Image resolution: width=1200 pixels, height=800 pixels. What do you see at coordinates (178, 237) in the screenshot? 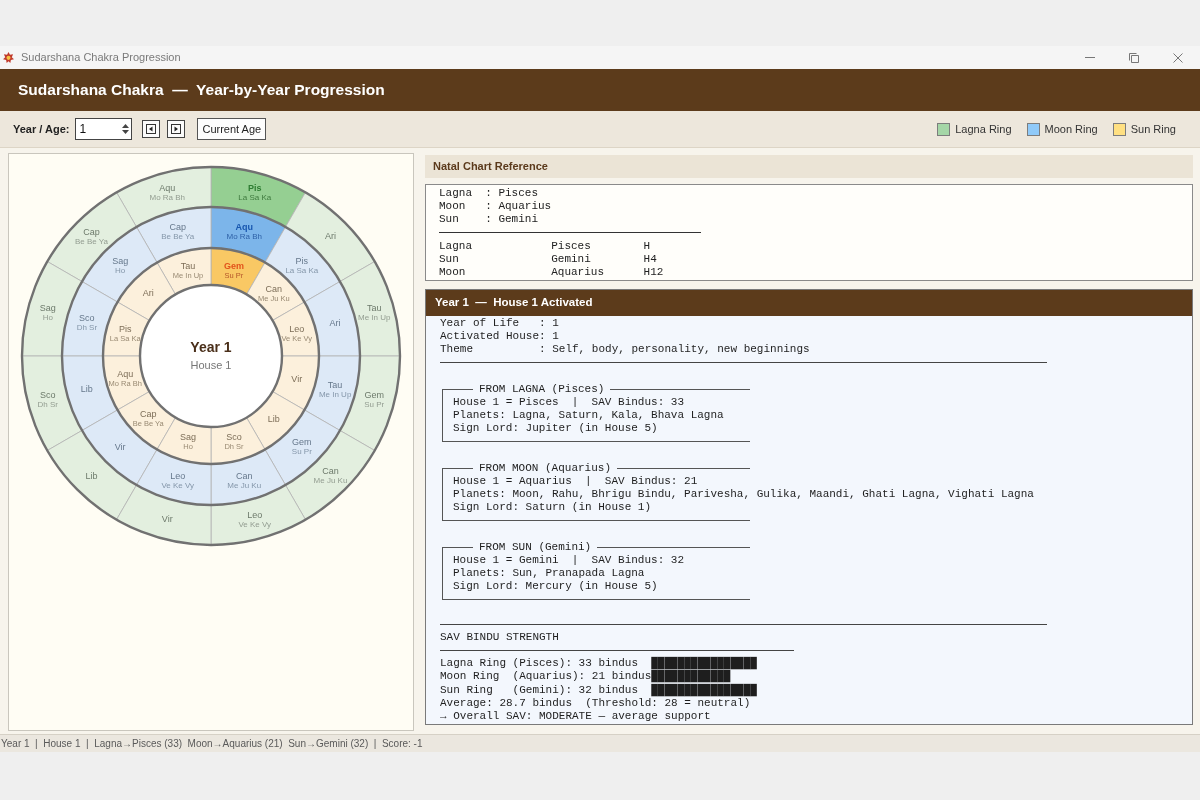
I see `planets-label: Be Be Ya` at bounding box center [178, 237].